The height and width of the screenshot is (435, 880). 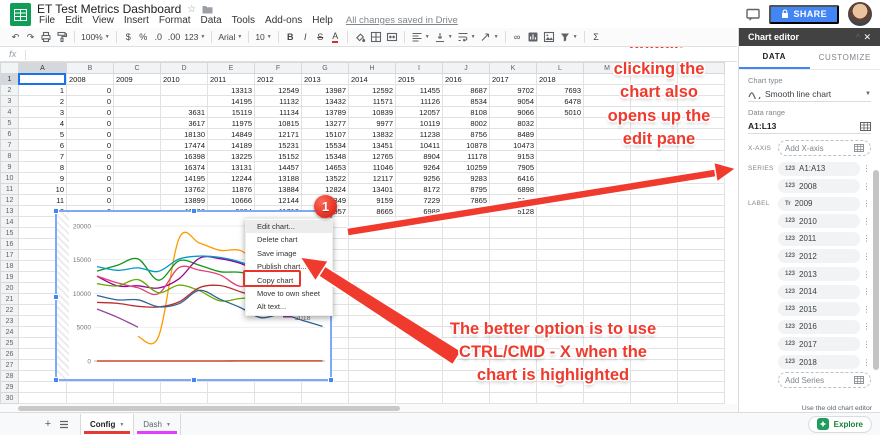 What do you see at coordinates (560, 123) in the screenshot?
I see `cell-L5` at bounding box center [560, 123].